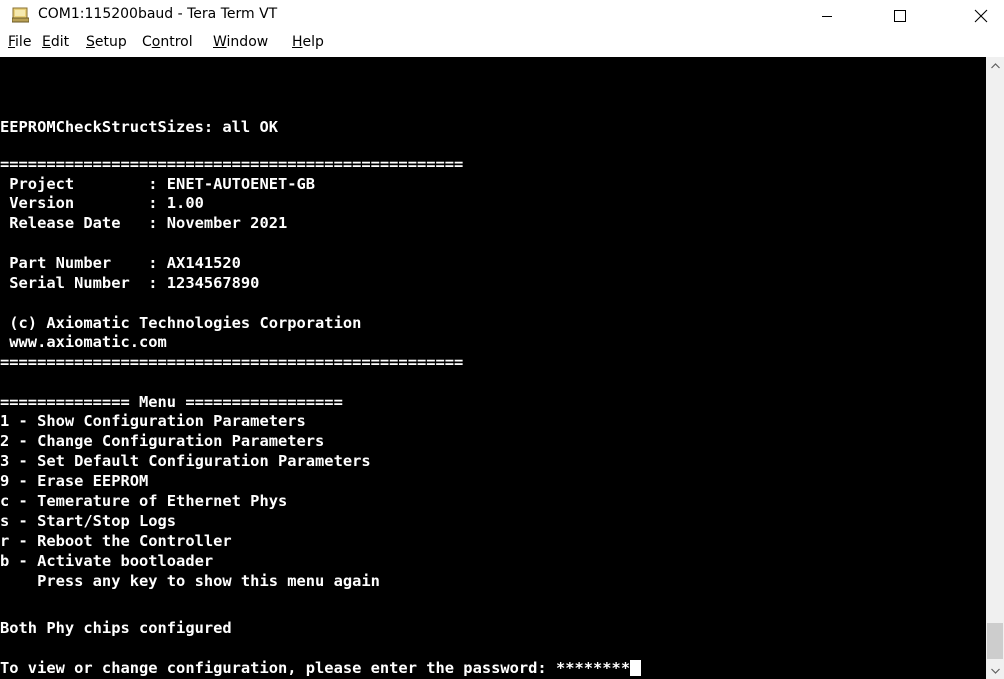 The height and width of the screenshot is (679, 1004). I want to click on scroll-thumb, so click(995, 641).